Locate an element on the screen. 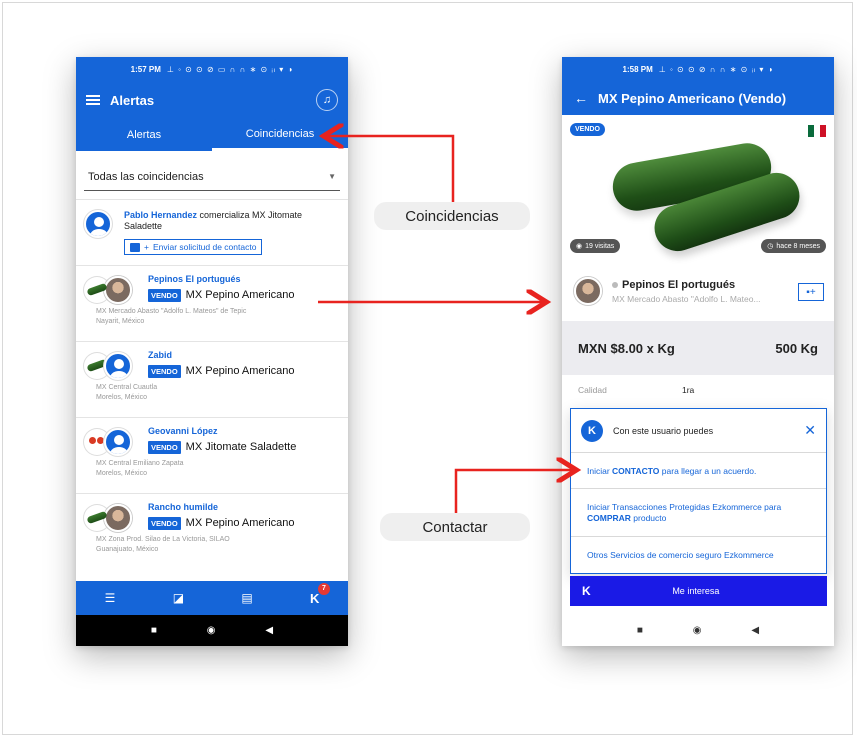 The width and height of the screenshot is (857, 739). eye-icon: ◉ is located at coordinates (579, 246).